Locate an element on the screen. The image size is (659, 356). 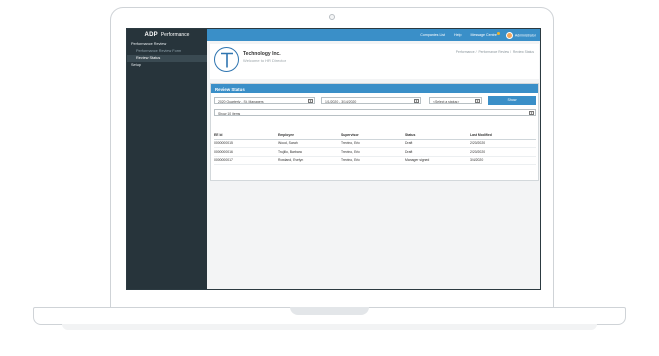
breadcrumb-item: Performance is located at coordinates (465, 52).